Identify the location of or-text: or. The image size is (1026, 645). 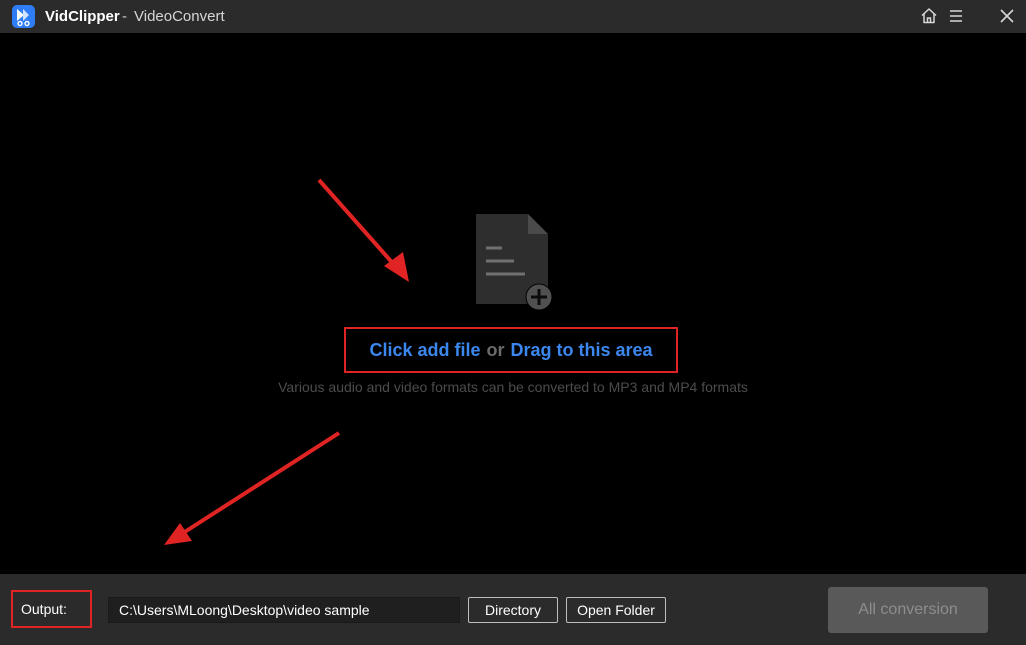
(495, 350).